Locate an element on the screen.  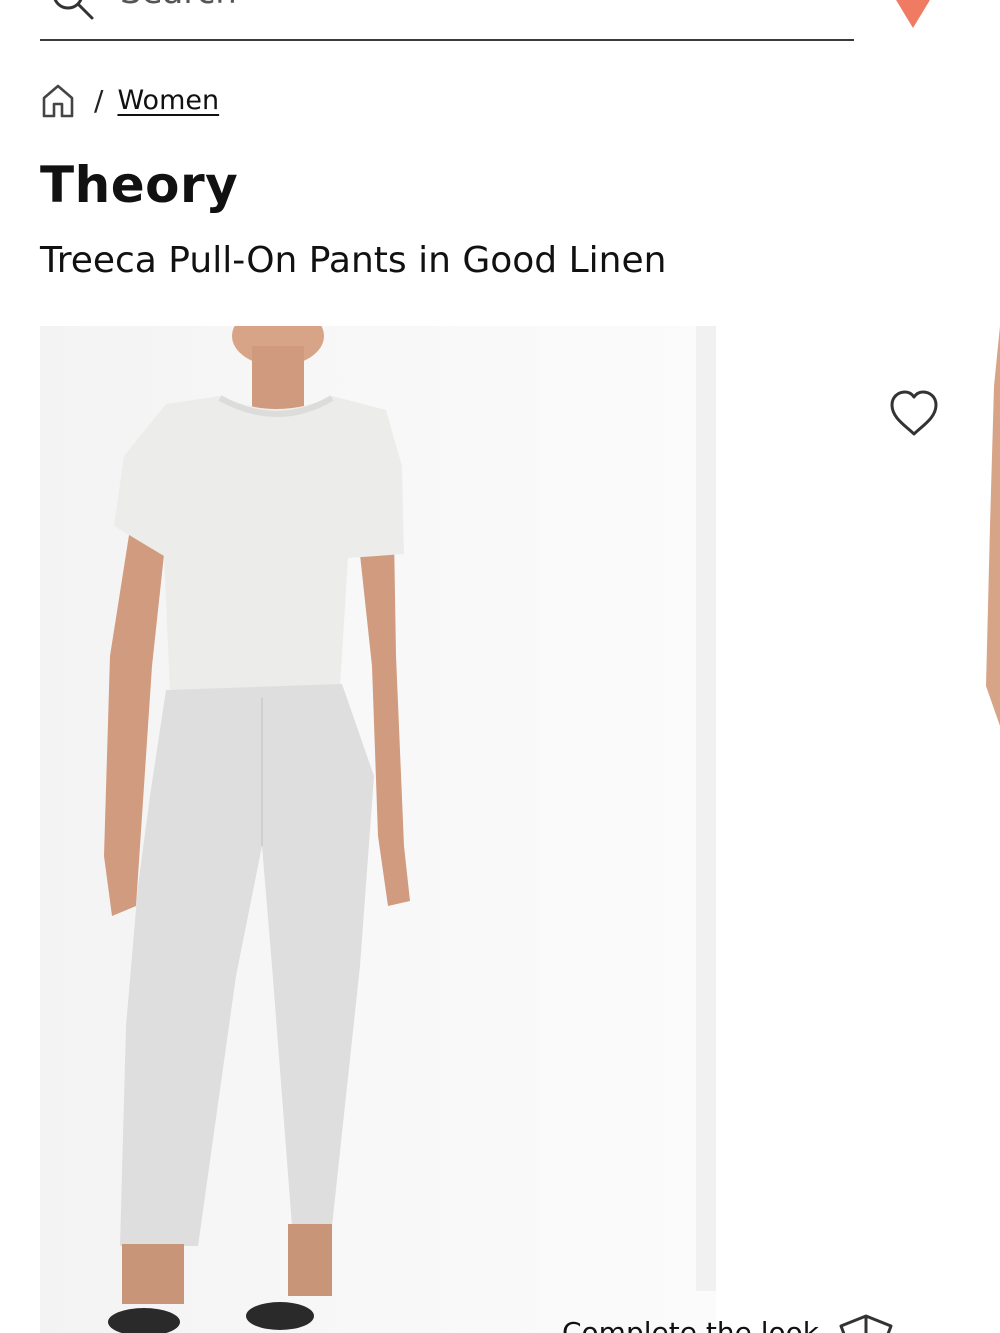
hanger-icon is located at coordinates (866, 1323).